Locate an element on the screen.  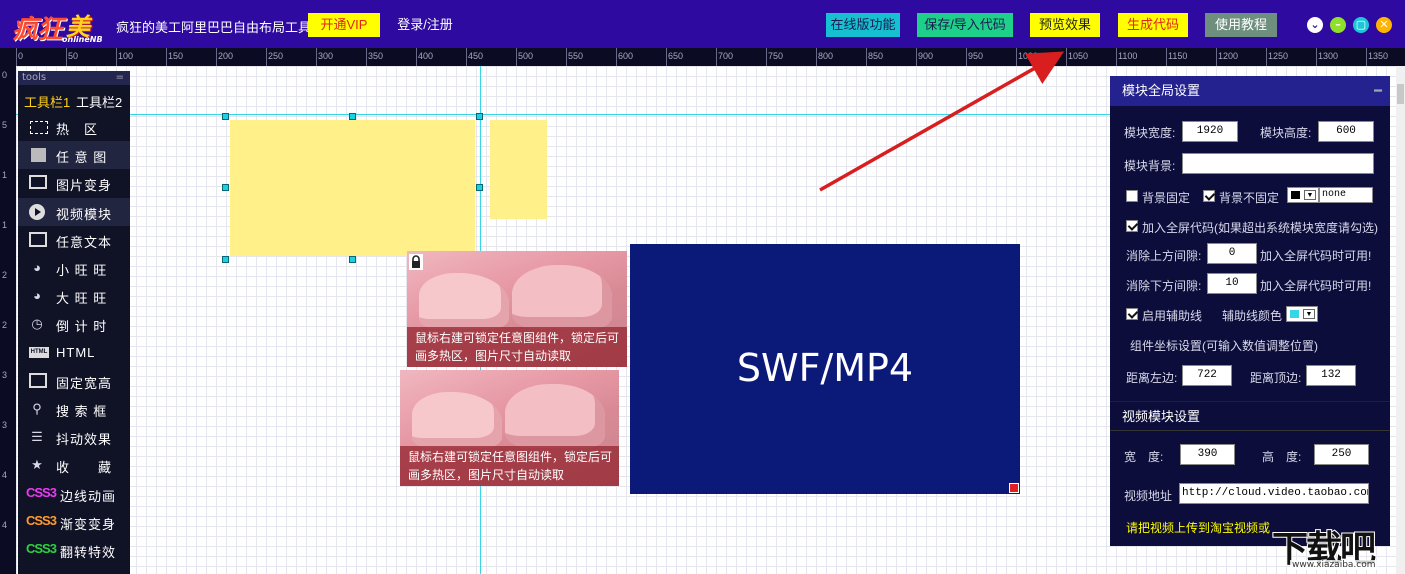
tool-item-label: 大 旺 旺 is located at coordinates (82, 299).